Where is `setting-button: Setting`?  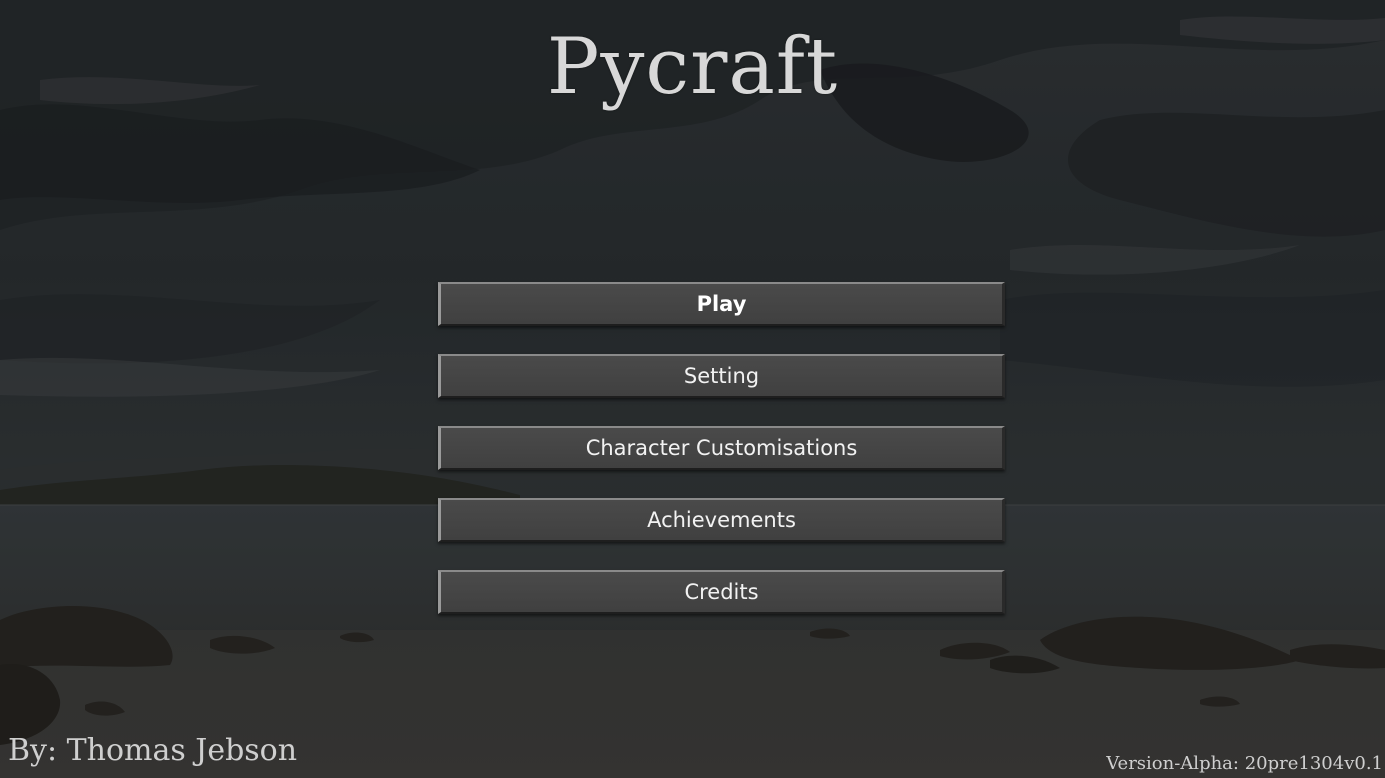 setting-button: Setting is located at coordinates (721, 376).